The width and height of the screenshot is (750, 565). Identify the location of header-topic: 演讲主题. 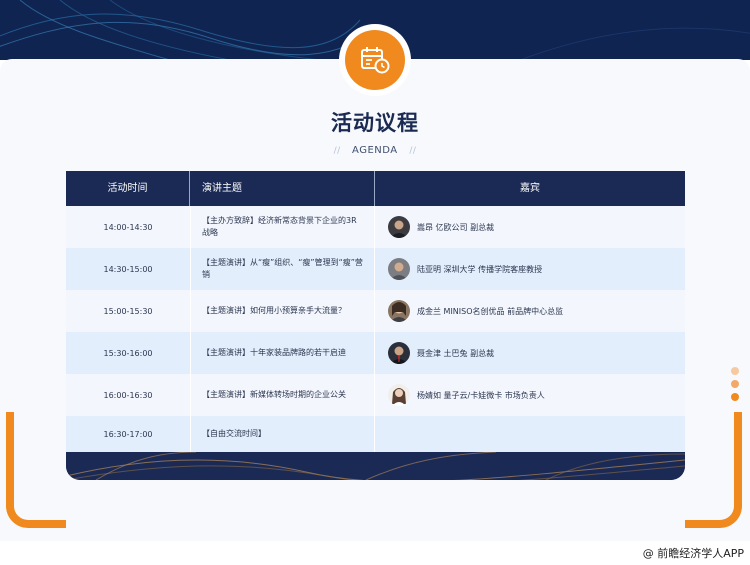
(282, 188).